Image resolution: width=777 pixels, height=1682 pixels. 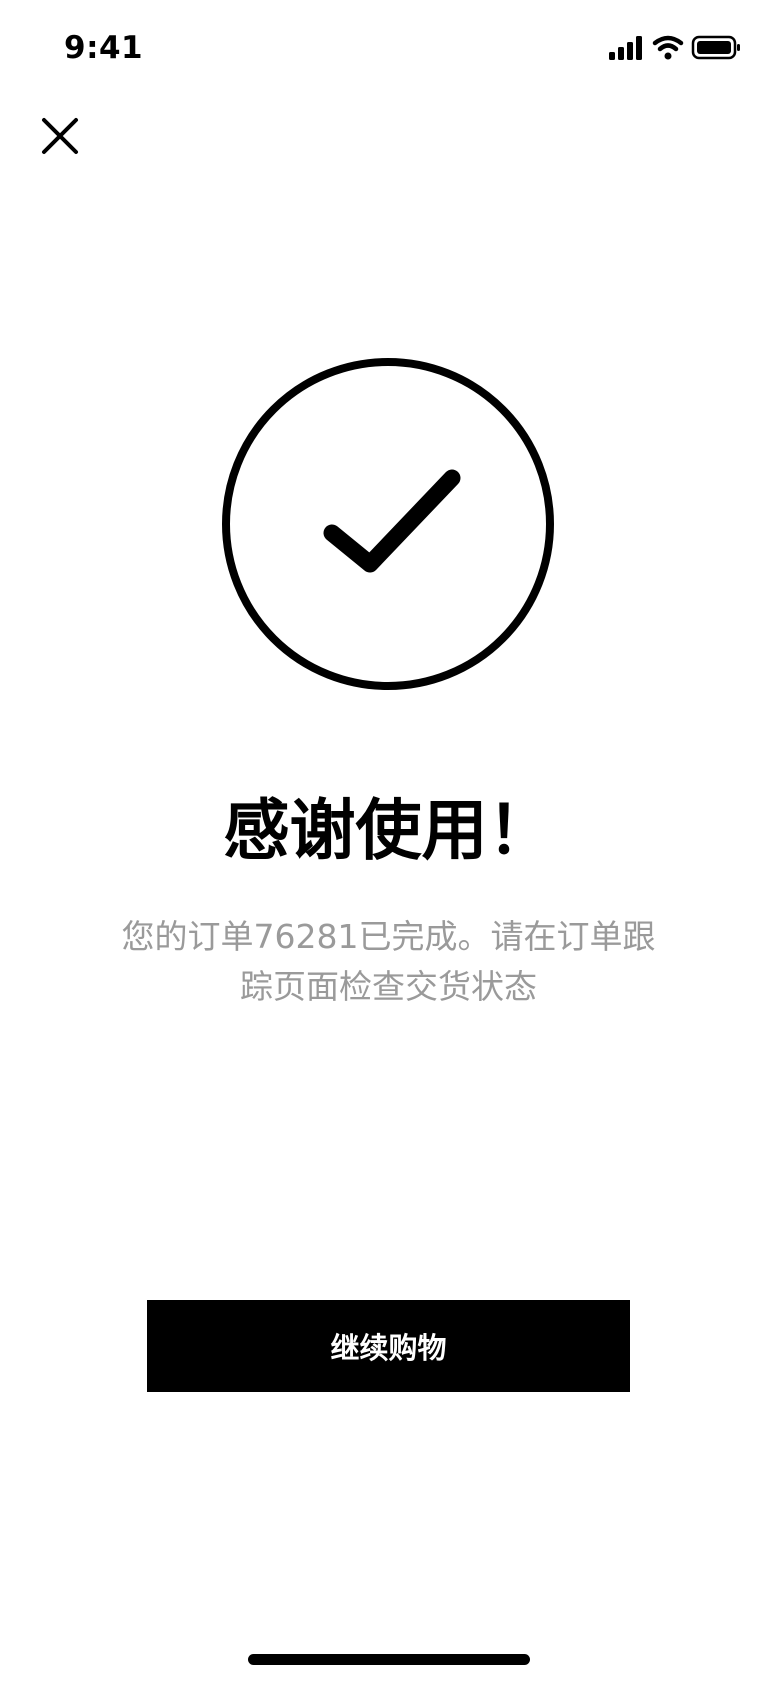 I want to click on status-icons, so click(x=675, y=48).